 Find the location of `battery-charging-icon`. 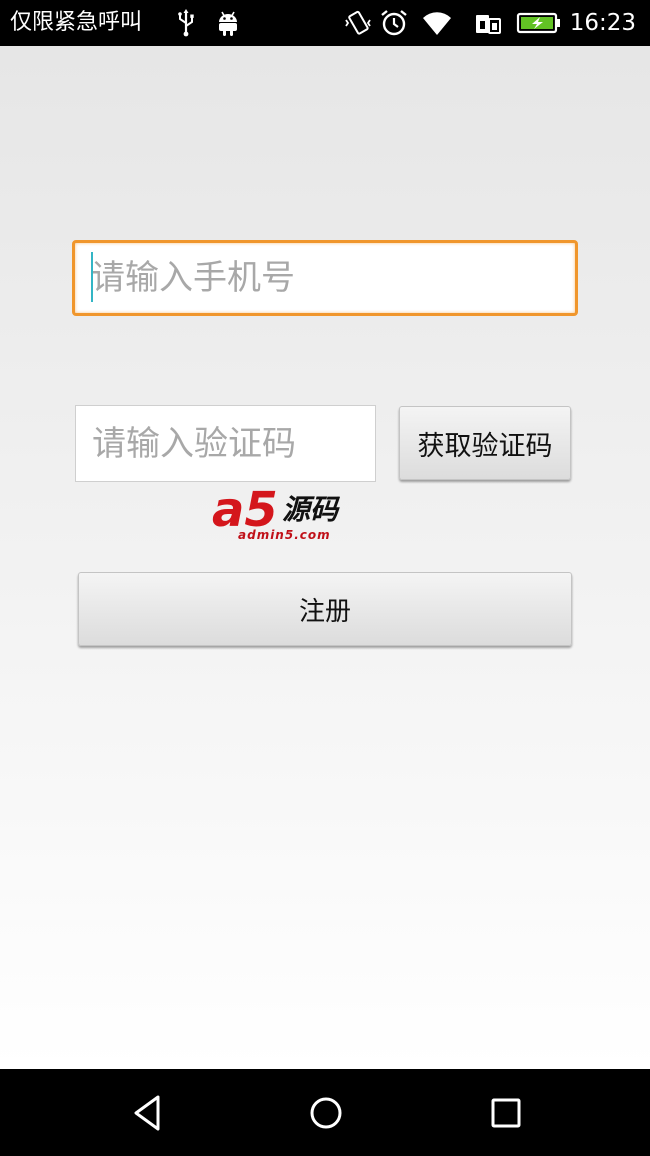

battery-charging-icon is located at coordinates (538, 23).